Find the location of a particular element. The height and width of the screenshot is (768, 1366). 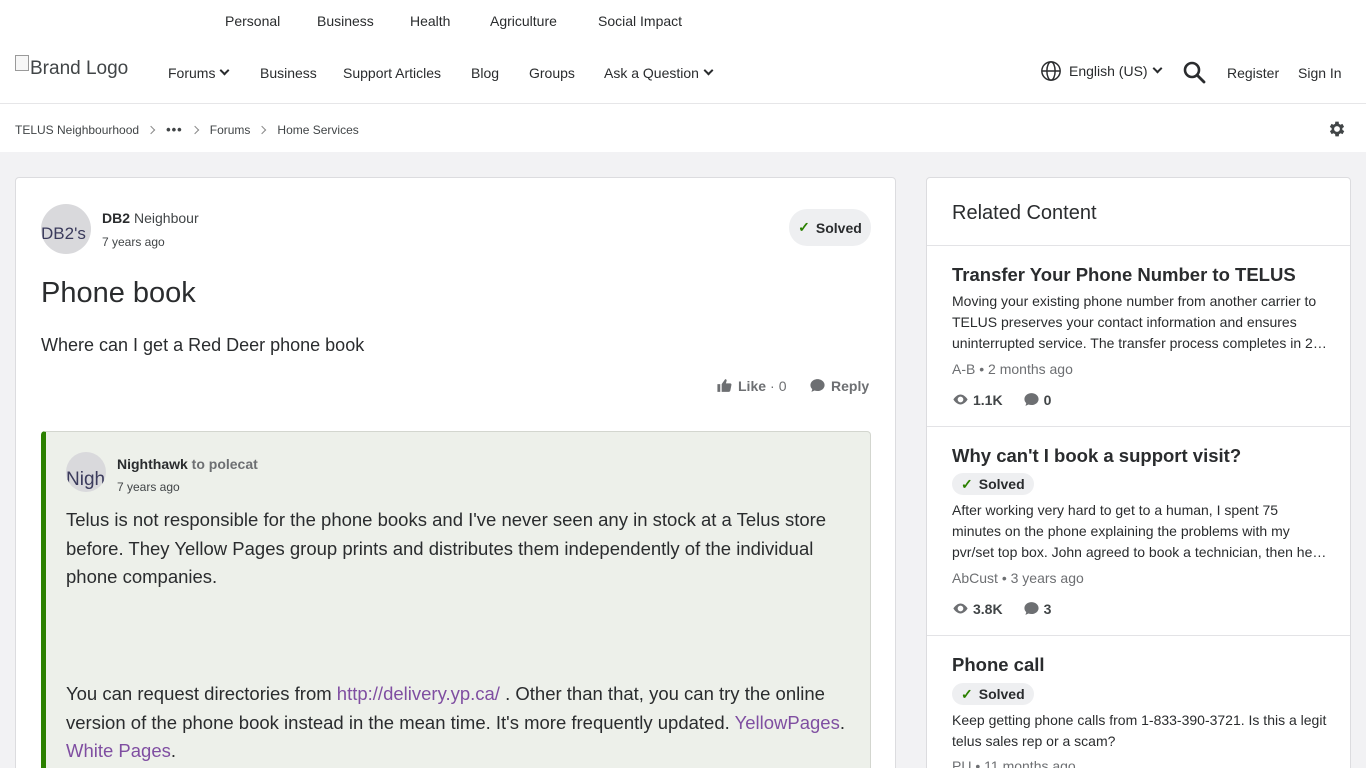

author-avatar: DB2's is located at coordinates (66, 229).